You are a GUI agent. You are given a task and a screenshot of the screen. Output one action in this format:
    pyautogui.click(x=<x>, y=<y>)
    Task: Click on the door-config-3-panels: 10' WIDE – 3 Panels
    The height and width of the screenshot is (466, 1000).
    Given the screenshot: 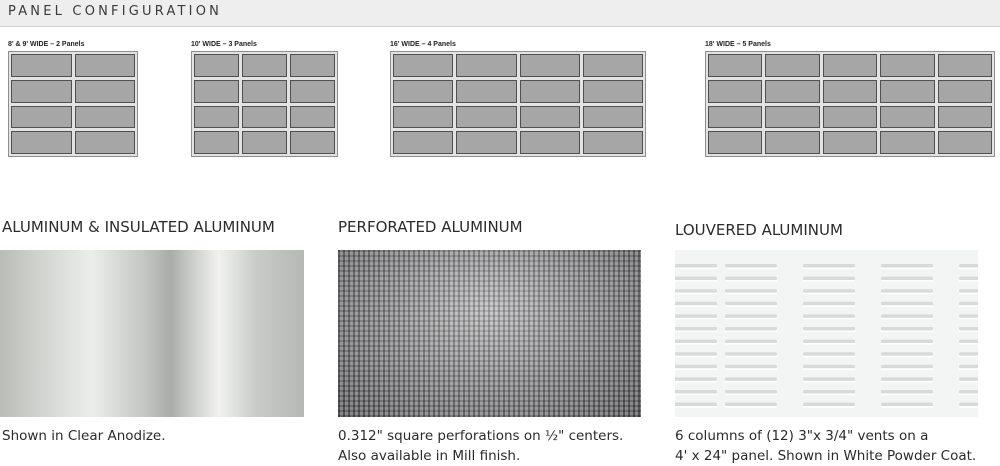 What is the action you would take?
    pyautogui.click(x=264, y=98)
    